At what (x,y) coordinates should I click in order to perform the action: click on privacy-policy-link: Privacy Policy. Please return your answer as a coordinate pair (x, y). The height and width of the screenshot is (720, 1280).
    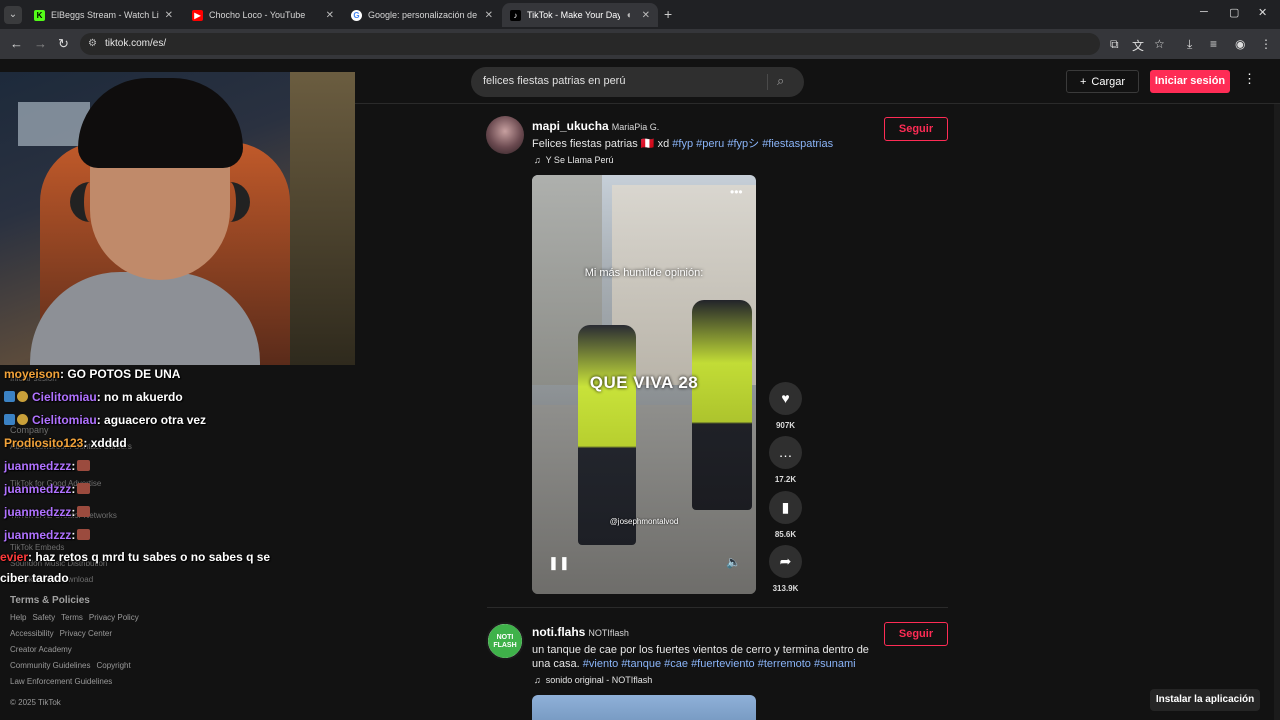
    Looking at the image, I should click on (114, 617).